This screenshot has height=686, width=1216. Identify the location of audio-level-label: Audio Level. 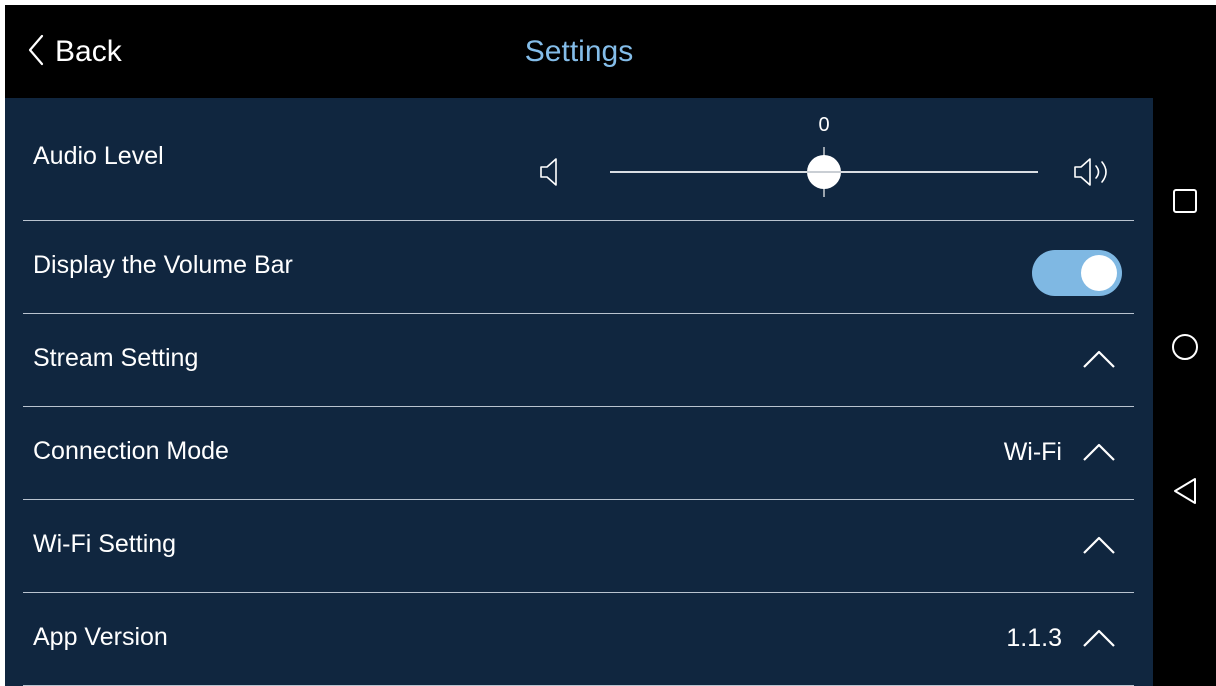
(98, 156).